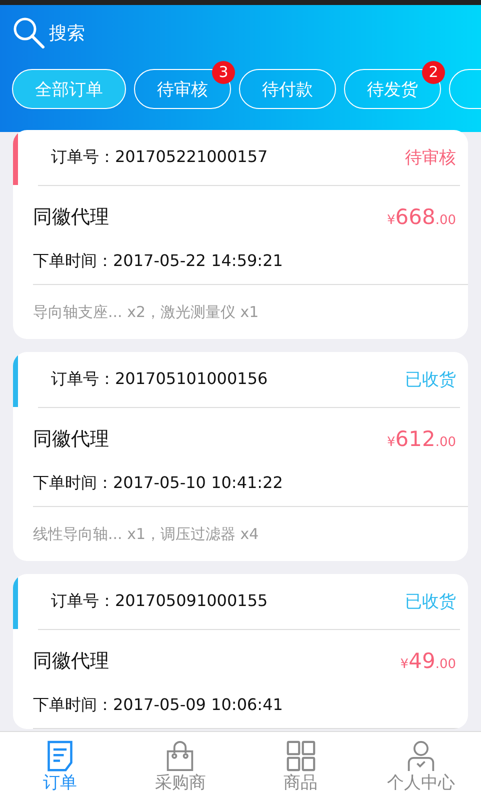  I want to click on person-icon, so click(421, 756).